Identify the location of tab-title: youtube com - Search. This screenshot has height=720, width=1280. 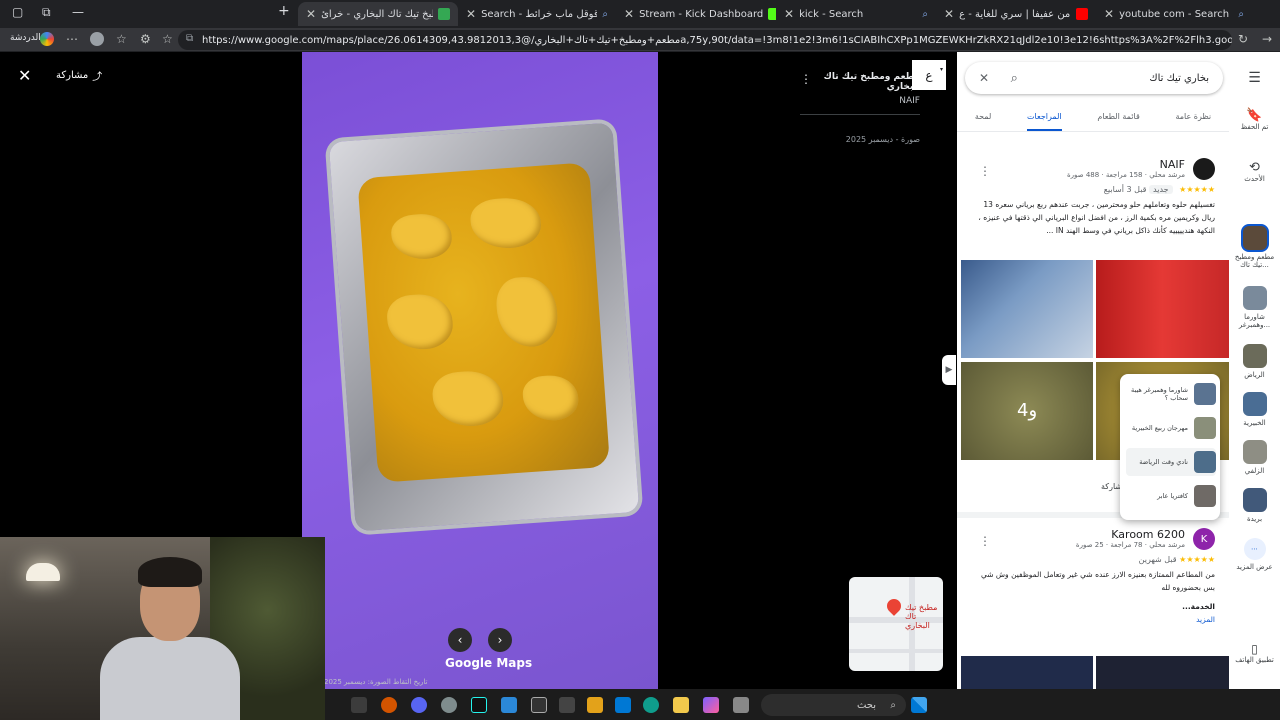
(1174, 14).